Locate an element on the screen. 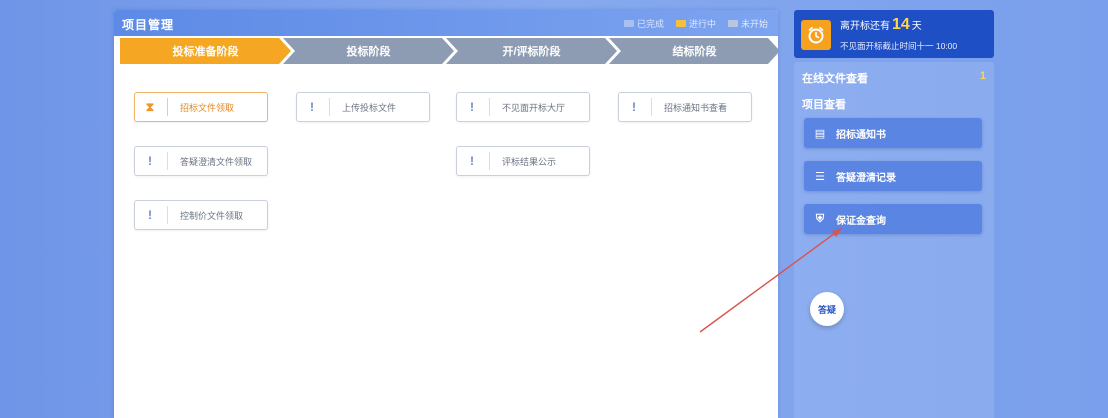  step-closing: 结标阶段 is located at coordinates (693, 51).